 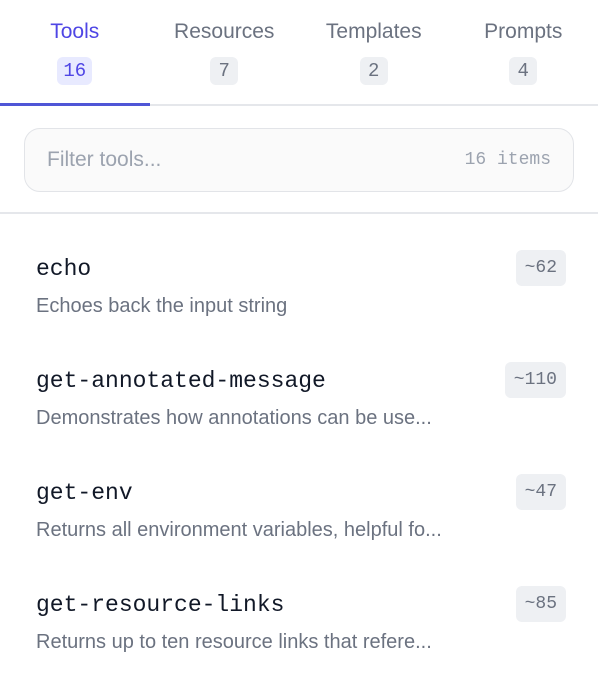 What do you see at coordinates (523, 71) in the screenshot?
I see `tab-prompts-count-badge: 4` at bounding box center [523, 71].